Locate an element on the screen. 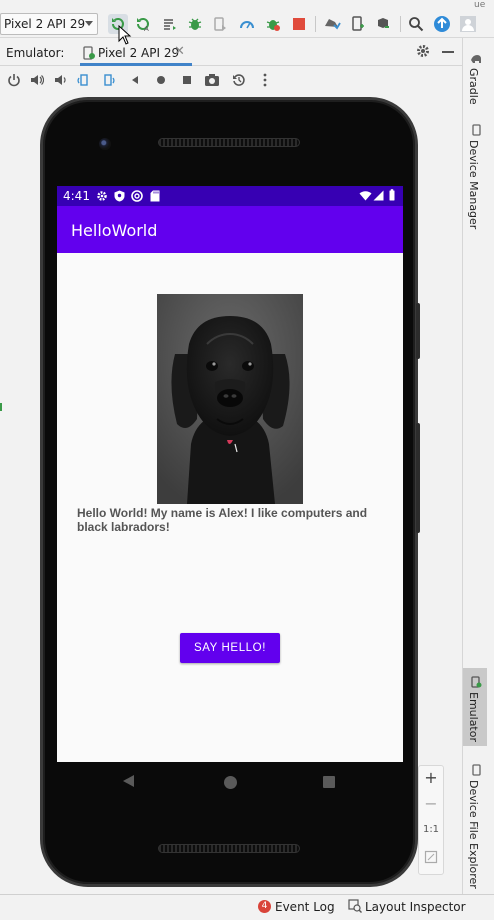  sync-icon is located at coordinates (333, 24).